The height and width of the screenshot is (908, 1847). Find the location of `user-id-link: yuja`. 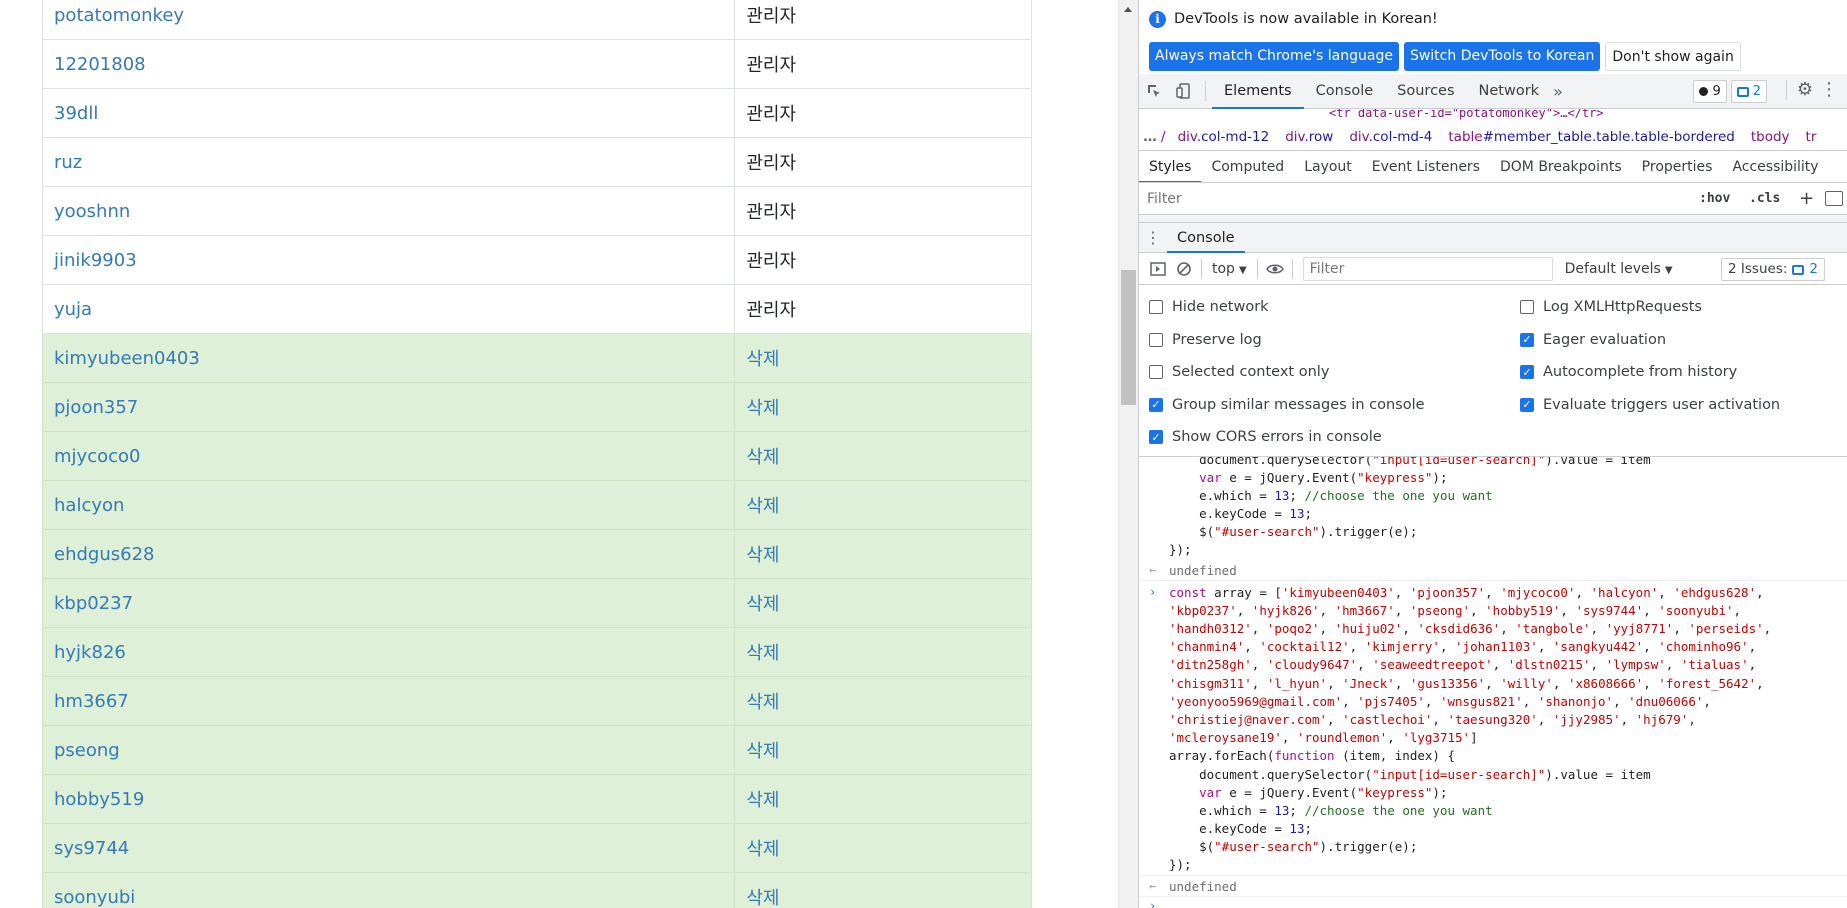

user-id-link: yuja is located at coordinates (388, 309).